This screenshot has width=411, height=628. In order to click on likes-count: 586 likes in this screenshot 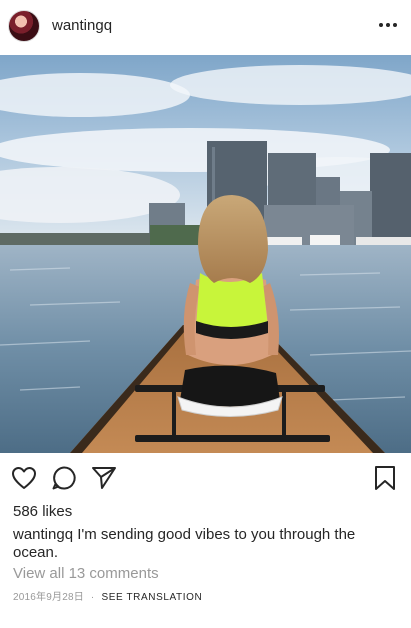, I will do `click(42, 511)`.